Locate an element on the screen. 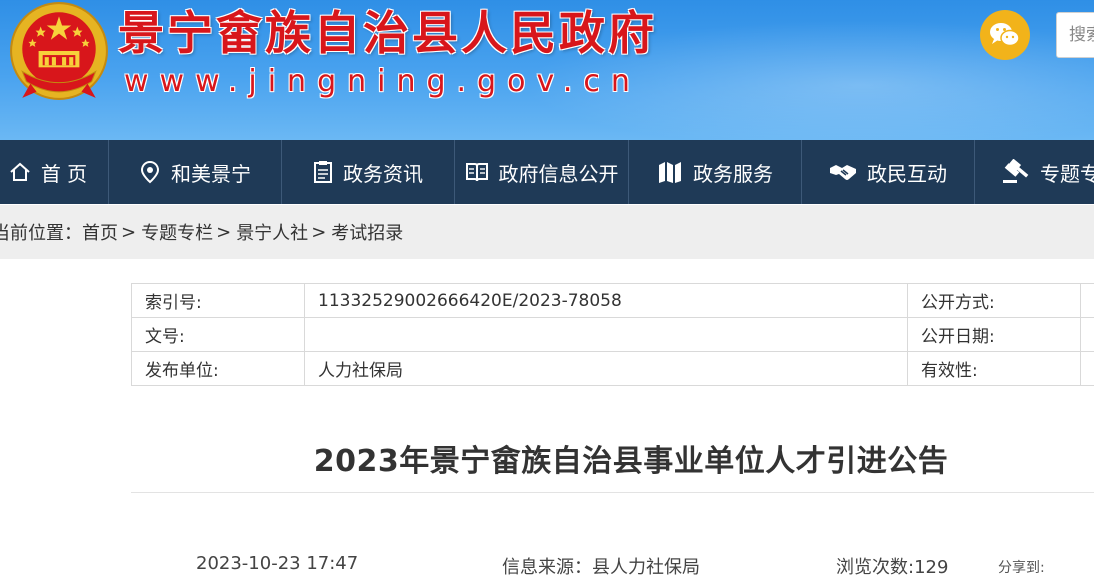 This screenshot has height=587, width=1094. article-source: 信息来源：县人力社保局 is located at coordinates (601, 567).